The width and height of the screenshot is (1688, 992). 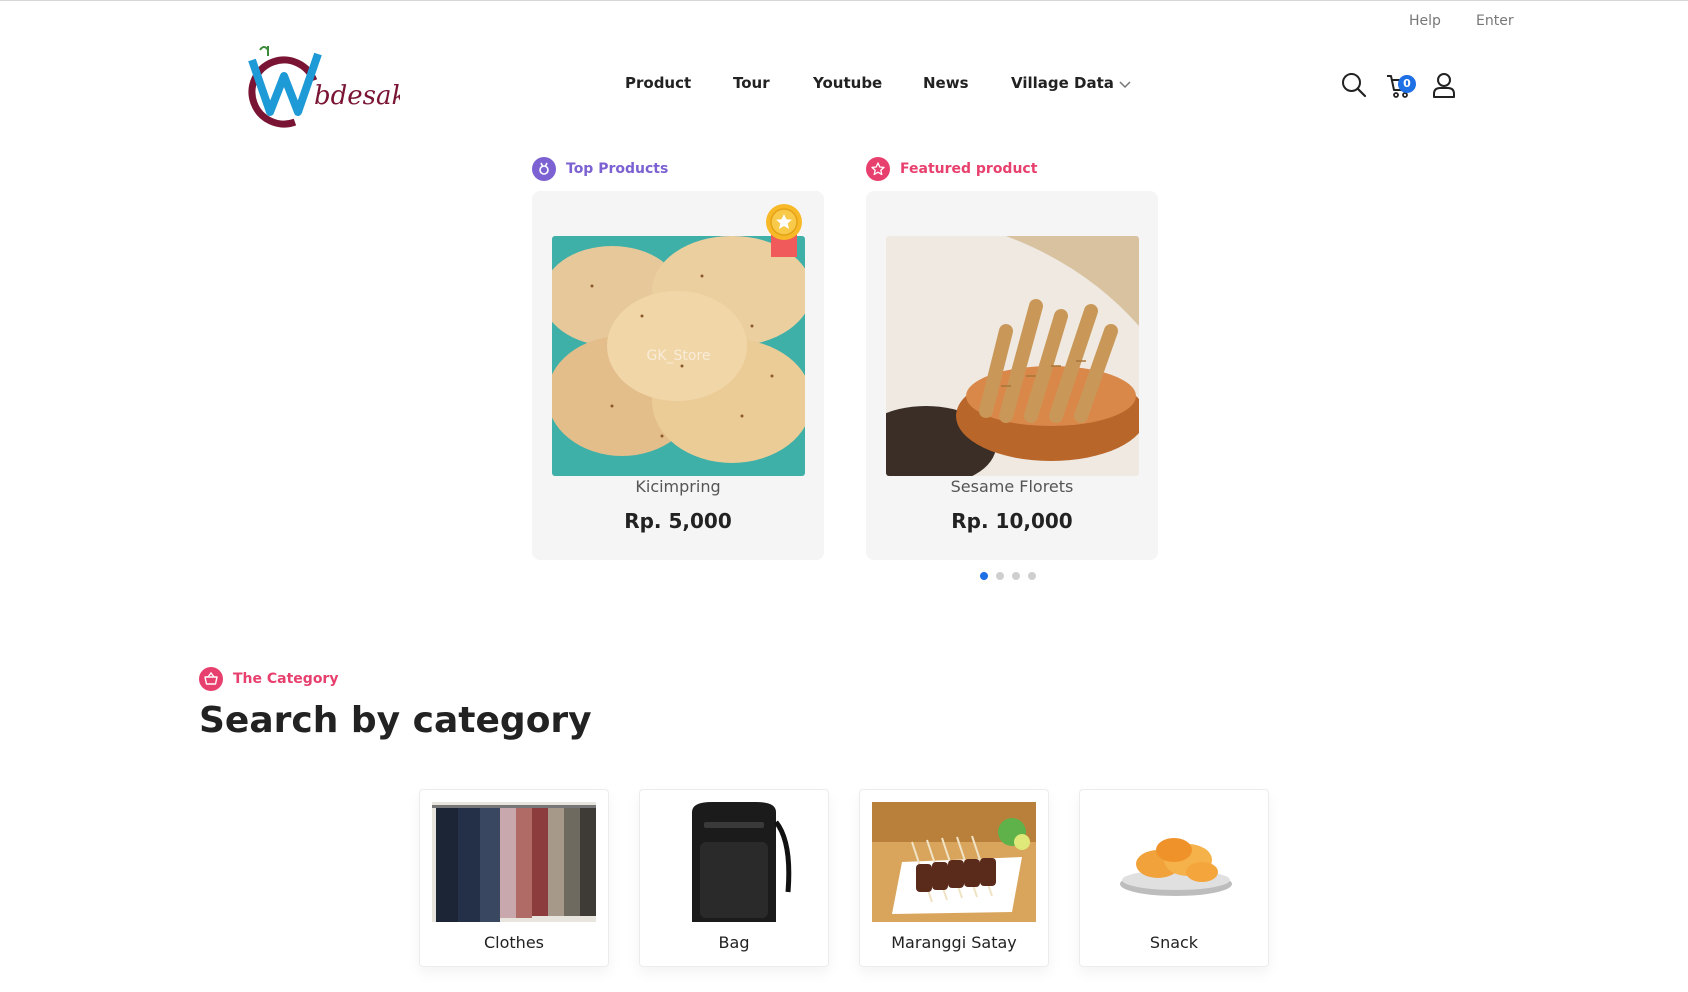 What do you see at coordinates (1174, 862) in the screenshot?
I see `category-image-snack` at bounding box center [1174, 862].